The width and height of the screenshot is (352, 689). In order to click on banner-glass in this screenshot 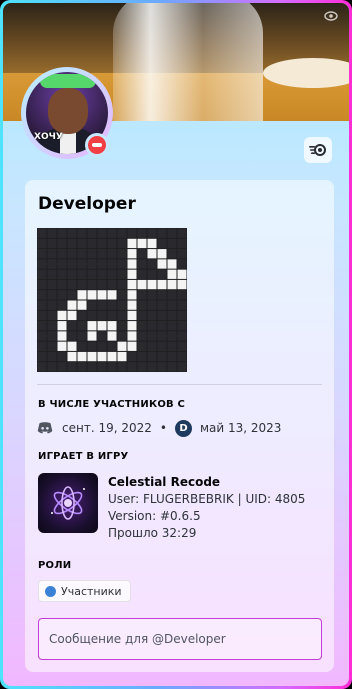, I will do `click(188, 62)`.